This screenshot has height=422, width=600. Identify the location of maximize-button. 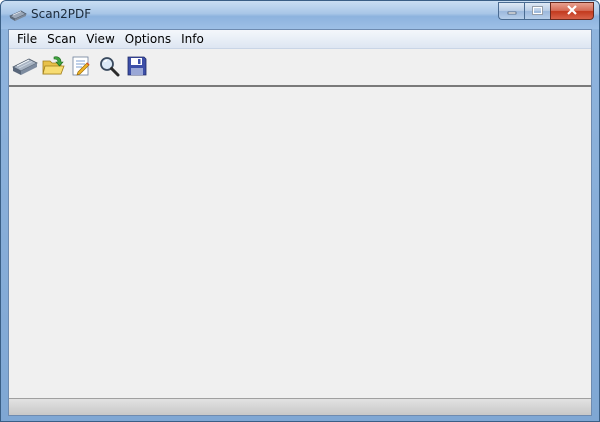
(537, 11).